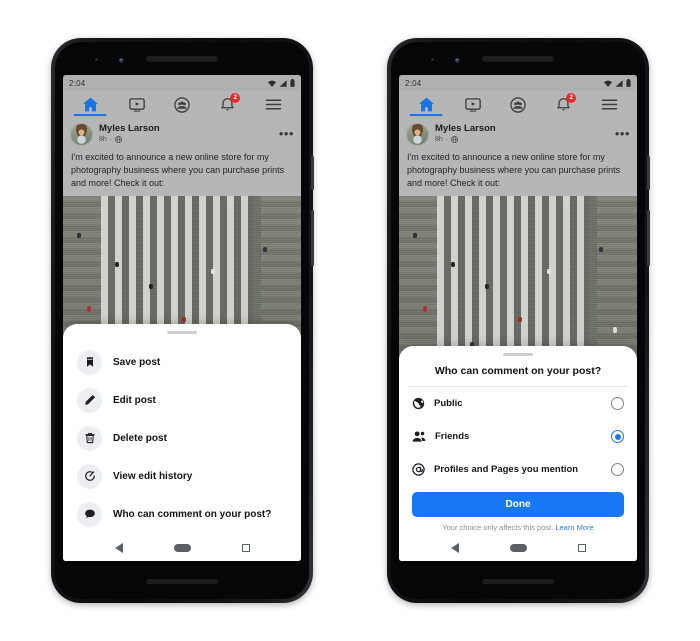 The image size is (700, 641). I want to click on notification-badge: 2, so click(235, 97).